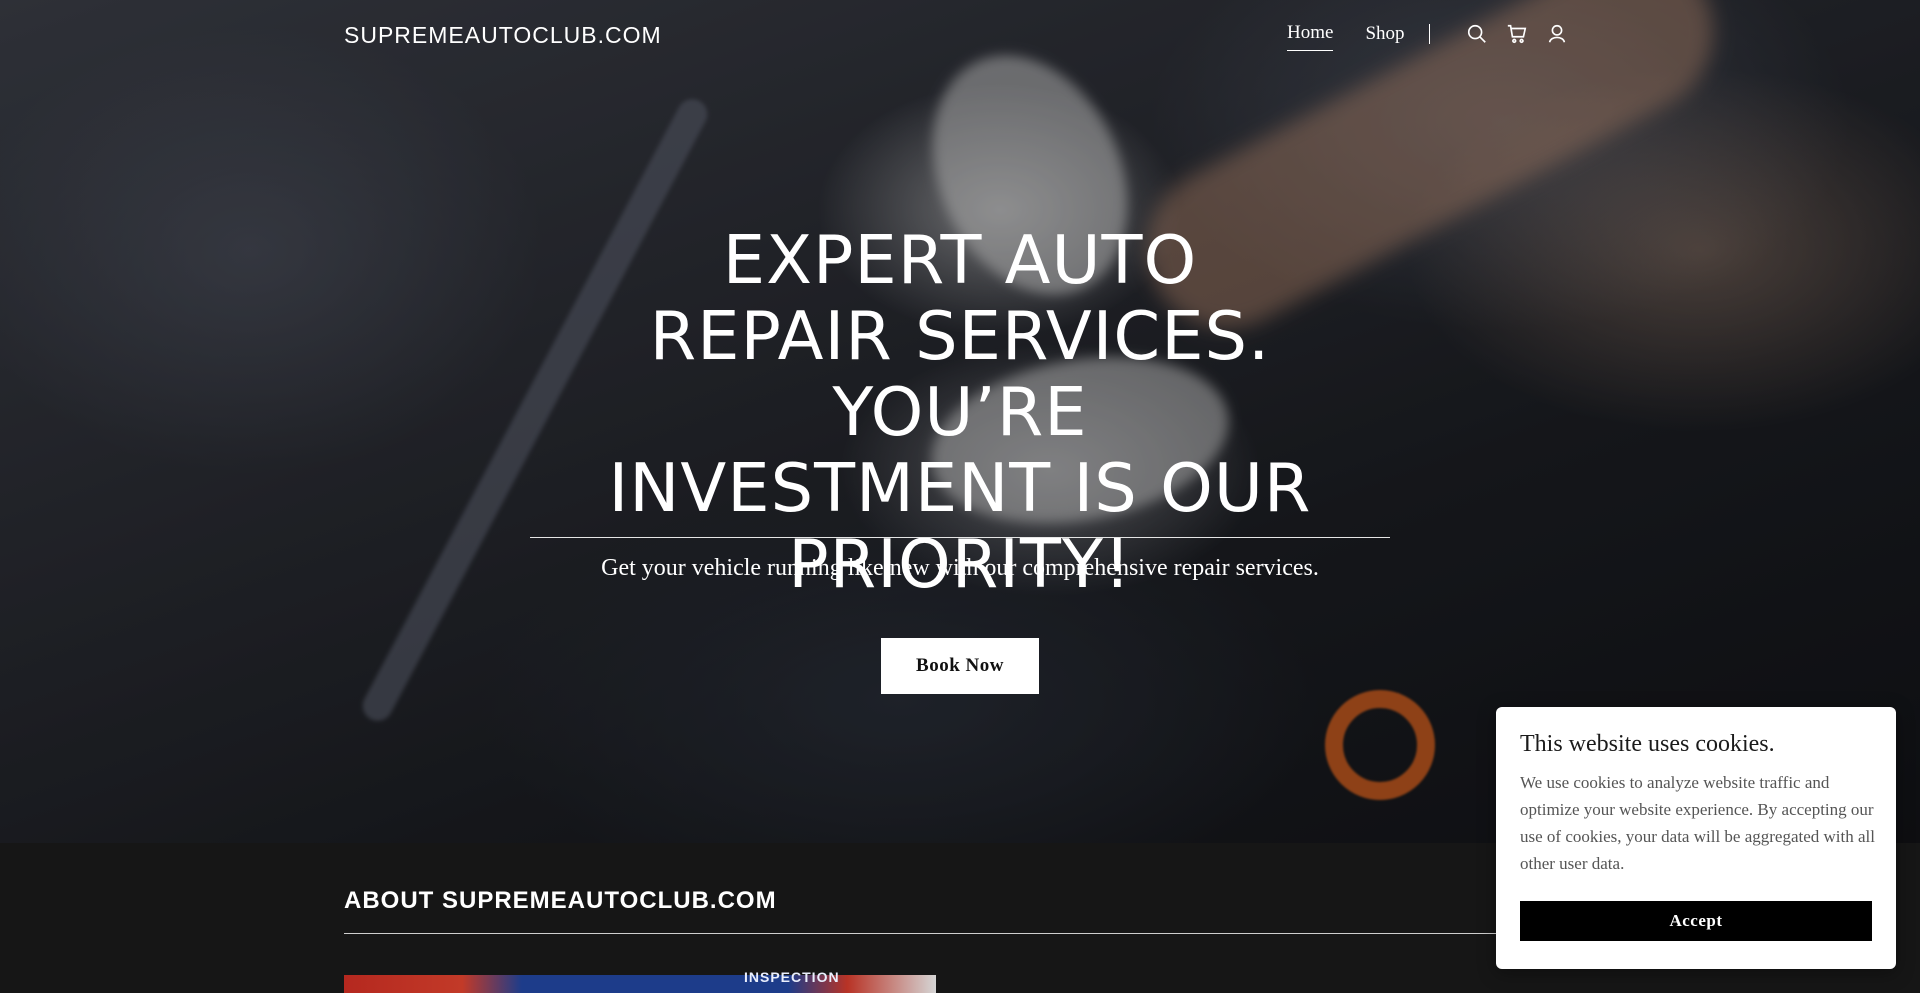 The height and width of the screenshot is (993, 1920). I want to click on book-now-button: Book Now, so click(960, 666).